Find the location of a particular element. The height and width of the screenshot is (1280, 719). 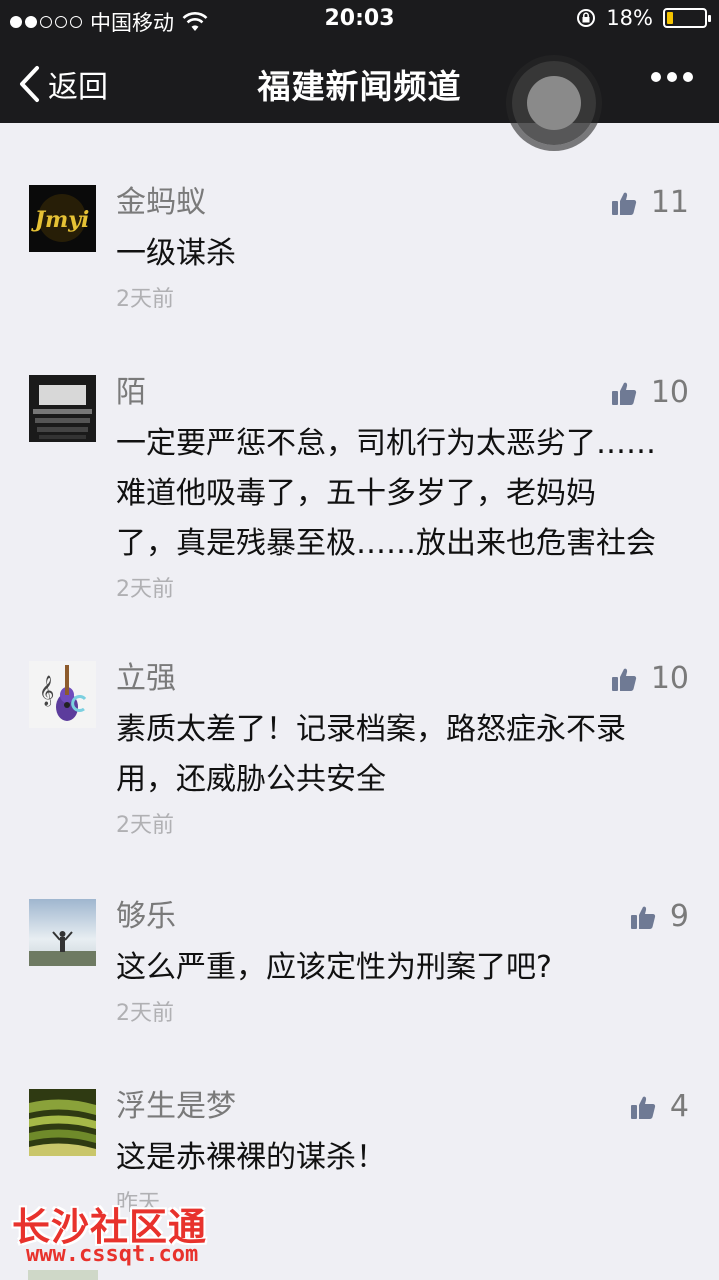

navigation-bar: 返回 福建新闻频道 is located at coordinates (359, 92).